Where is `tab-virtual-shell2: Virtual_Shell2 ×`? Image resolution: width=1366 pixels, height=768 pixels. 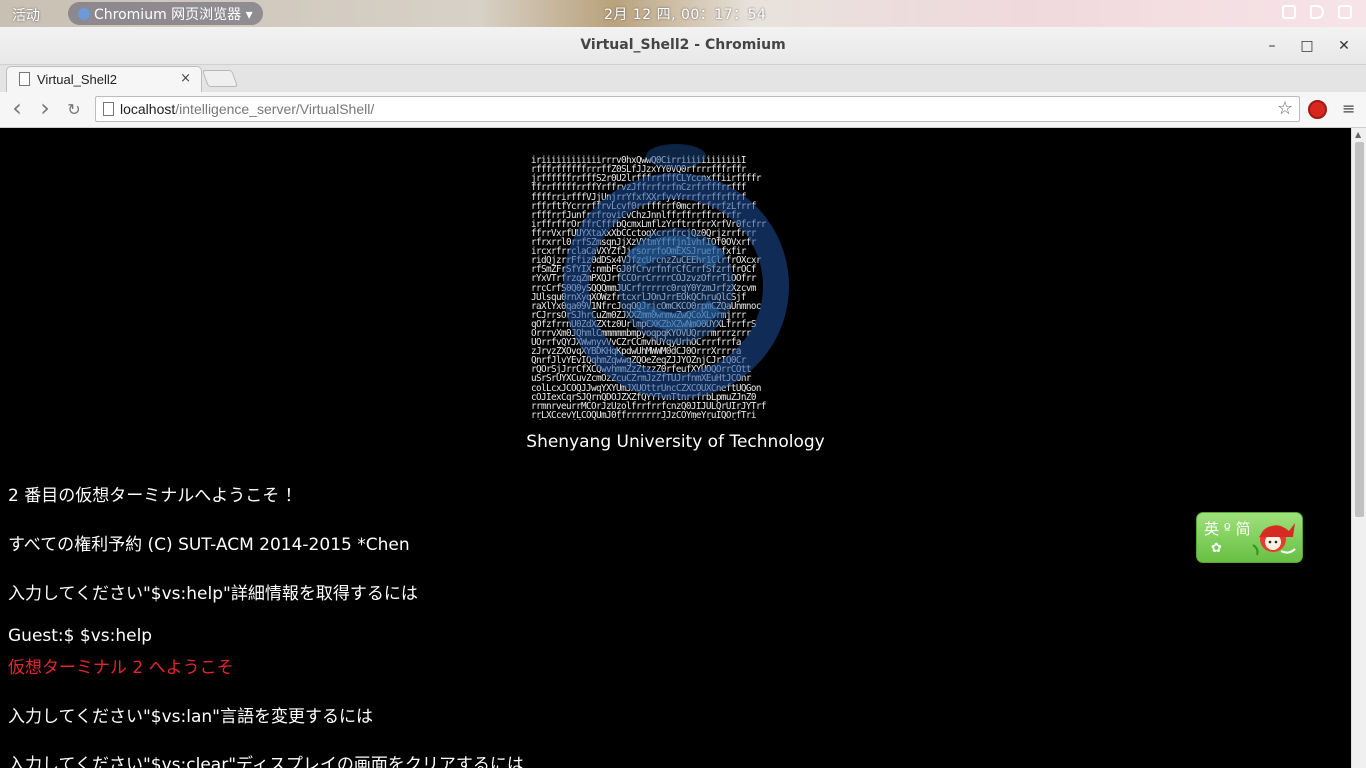 tab-virtual-shell2: Virtual_Shell2 × is located at coordinates (104, 79).